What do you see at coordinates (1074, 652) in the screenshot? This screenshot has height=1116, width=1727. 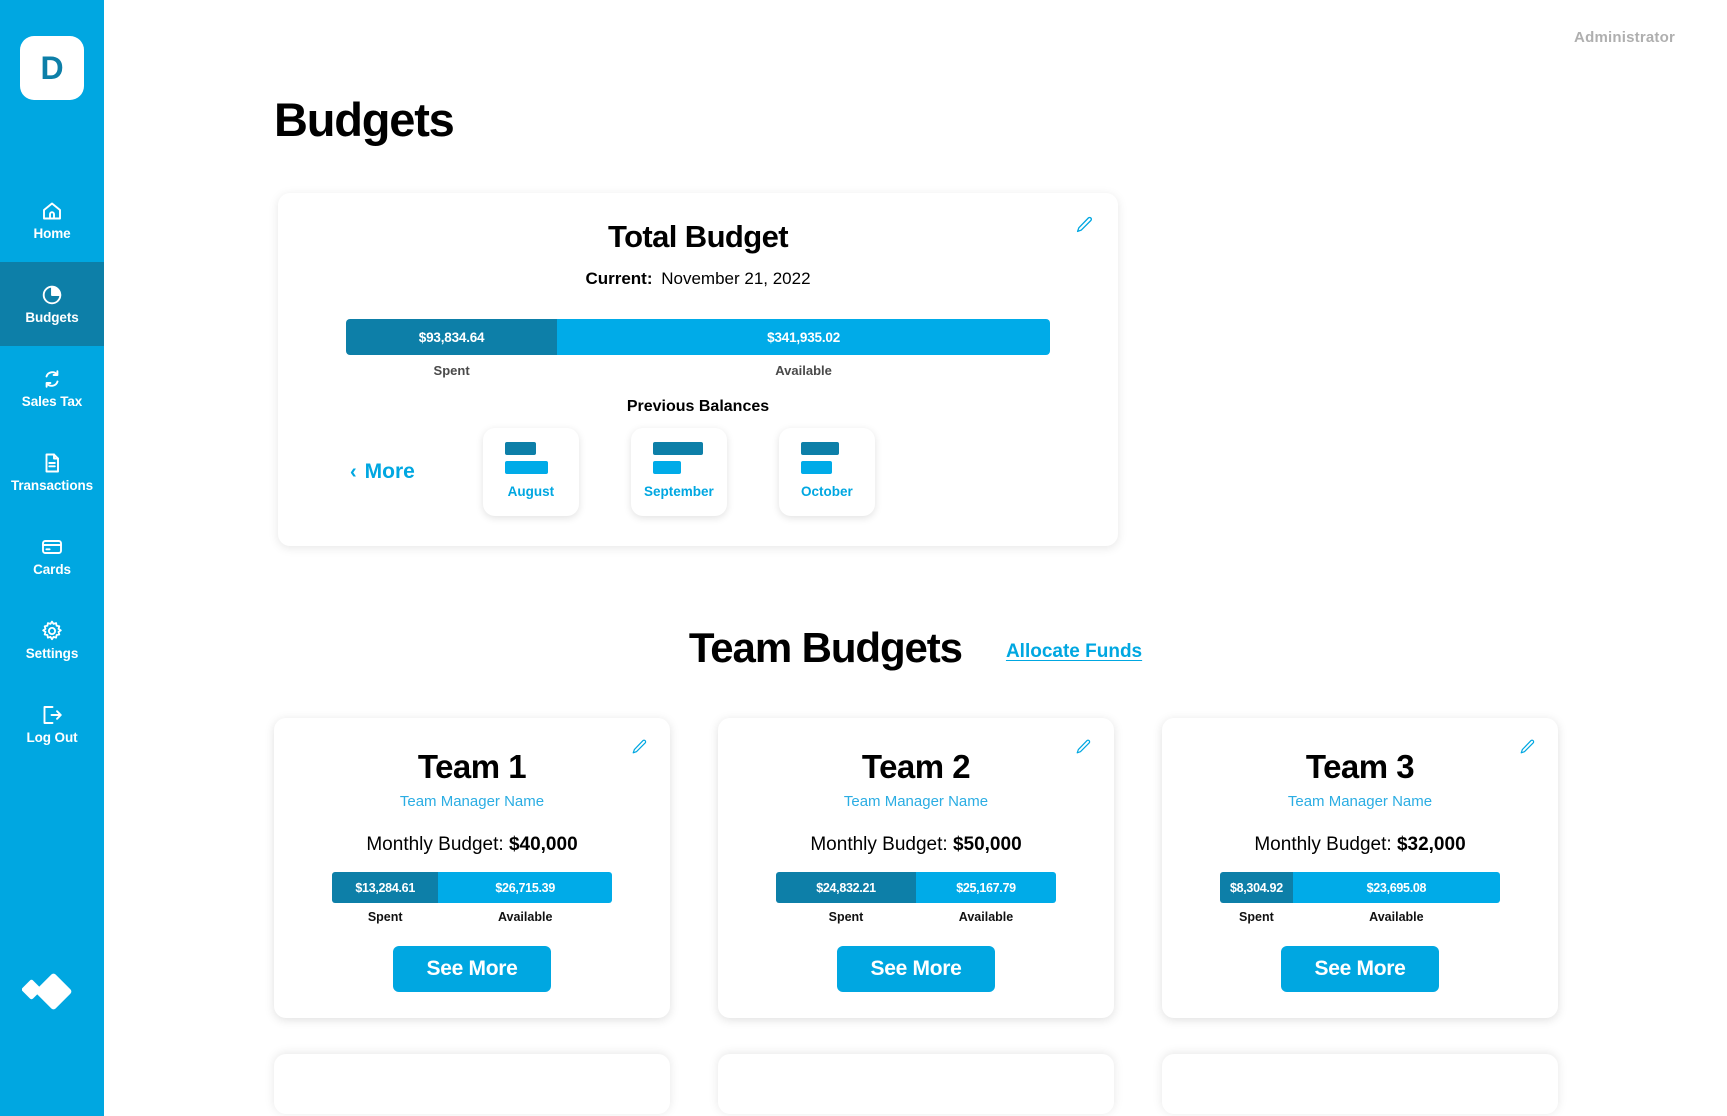 I see `allocate-funds-link: Allocate Funds` at bounding box center [1074, 652].